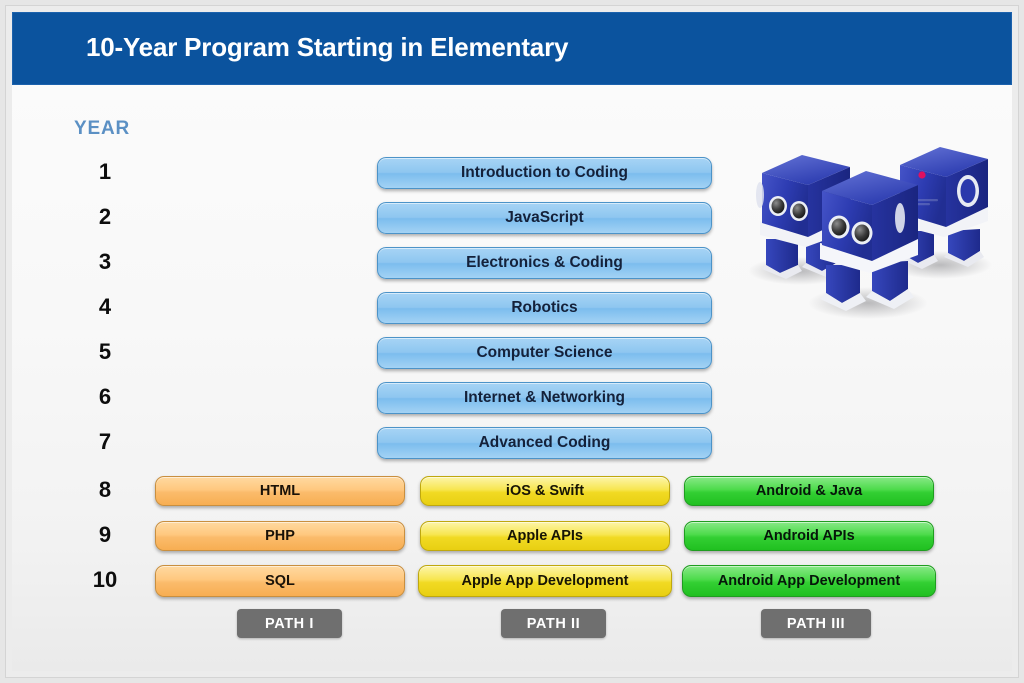 Image resolution: width=1024 pixels, height=683 pixels. What do you see at coordinates (544, 398) in the screenshot?
I see `course-bar-internet-and-networking: Internet & Networking` at bounding box center [544, 398].